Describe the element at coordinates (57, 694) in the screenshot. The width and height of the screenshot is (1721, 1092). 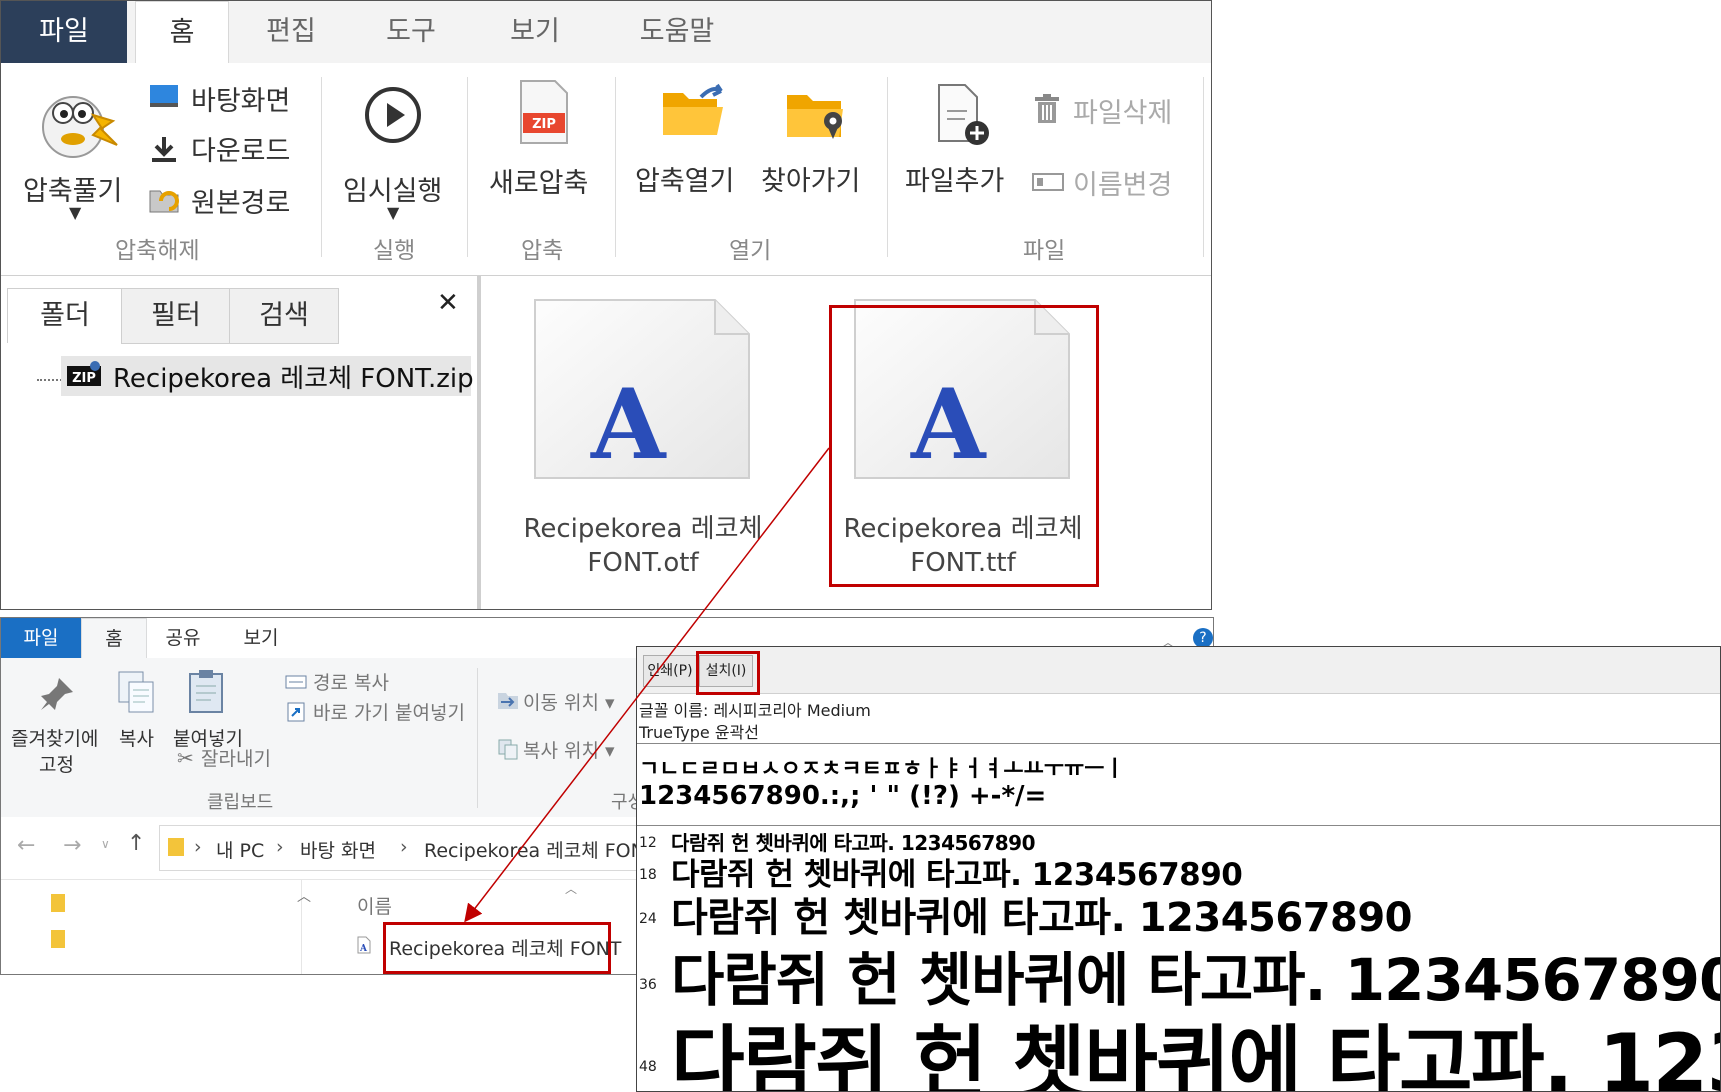
I see `pin-icon` at that location.